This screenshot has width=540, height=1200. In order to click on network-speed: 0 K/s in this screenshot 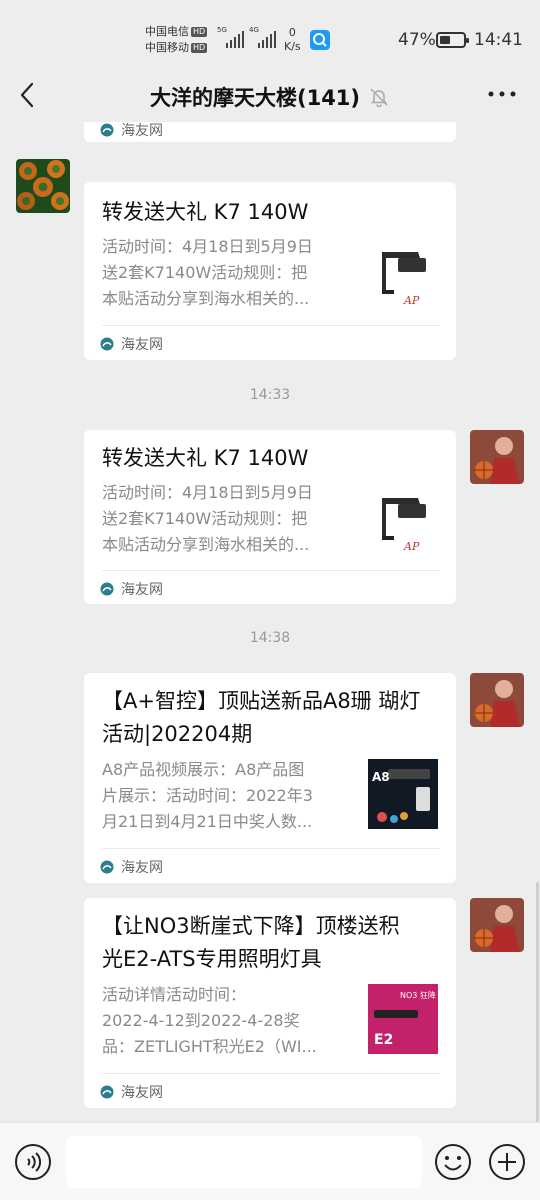, I will do `click(292, 40)`.